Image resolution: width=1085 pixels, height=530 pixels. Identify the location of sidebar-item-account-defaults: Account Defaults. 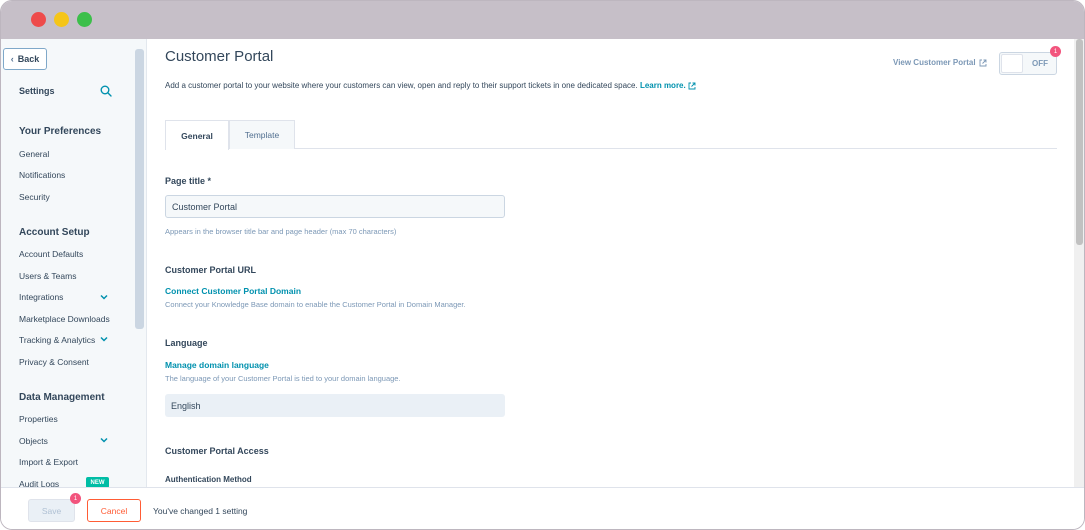
(51, 254).